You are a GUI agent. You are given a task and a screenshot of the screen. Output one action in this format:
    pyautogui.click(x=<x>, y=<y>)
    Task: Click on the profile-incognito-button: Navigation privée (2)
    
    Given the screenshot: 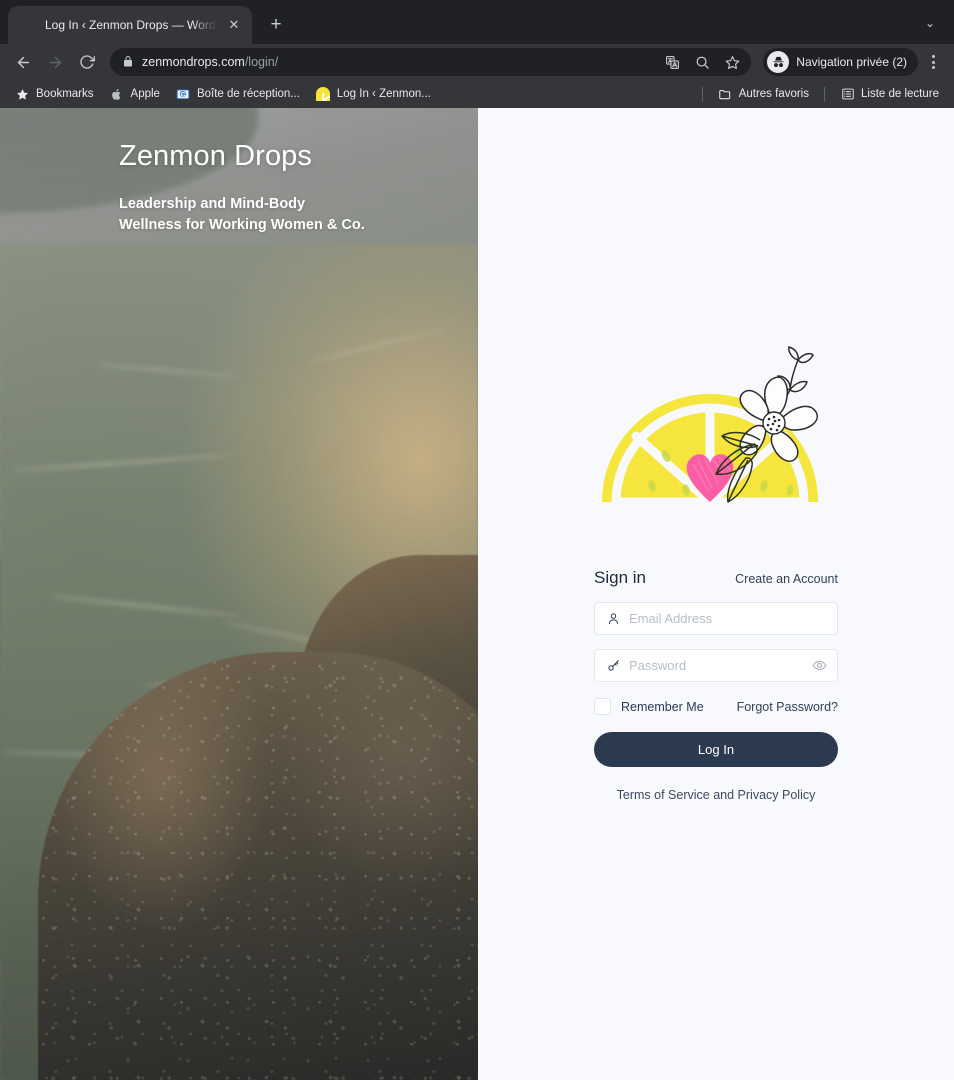 What is the action you would take?
    pyautogui.click(x=840, y=62)
    